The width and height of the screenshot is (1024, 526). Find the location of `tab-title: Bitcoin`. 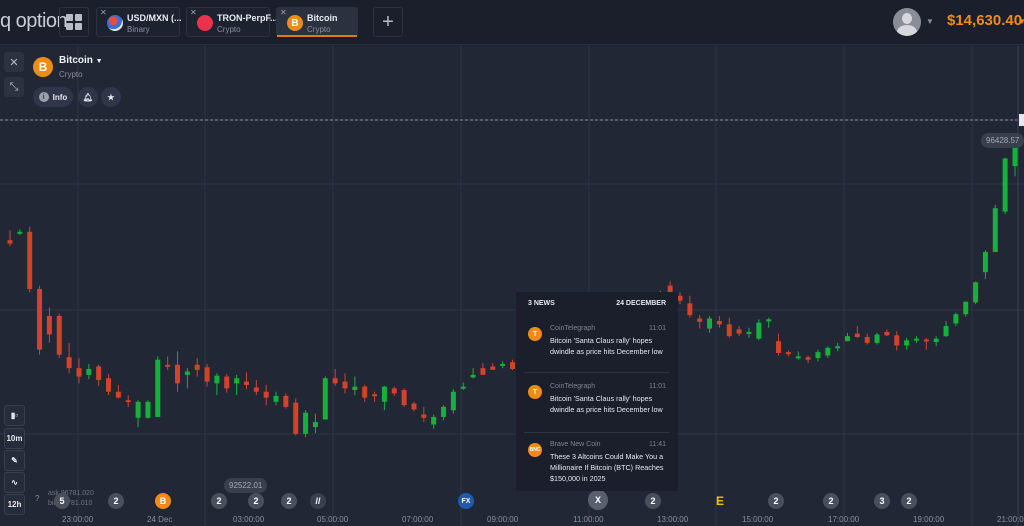

tab-title: Bitcoin is located at coordinates (322, 18).